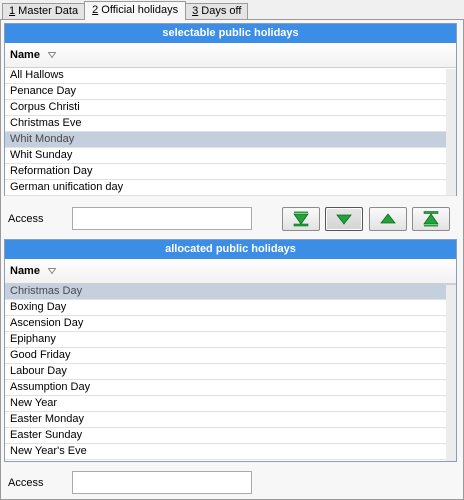 The image size is (464, 500). What do you see at coordinates (230, 124) in the screenshot?
I see `list-item: Christmas Eve` at bounding box center [230, 124].